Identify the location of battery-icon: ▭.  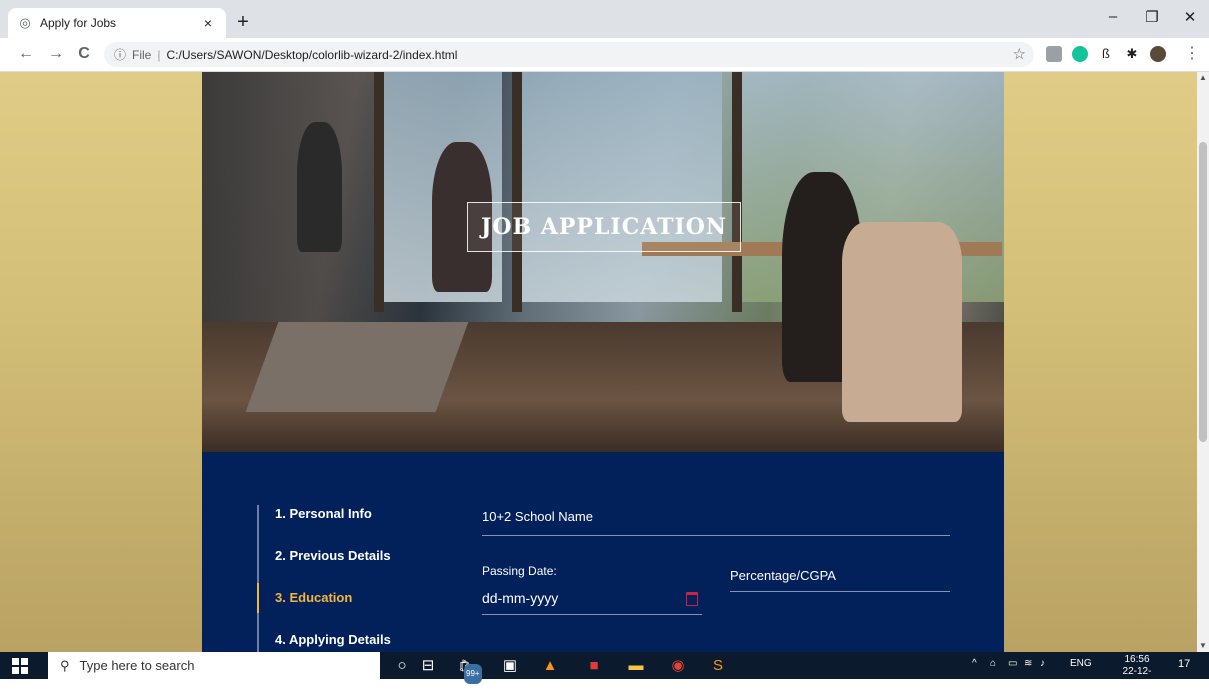
(1012, 663).